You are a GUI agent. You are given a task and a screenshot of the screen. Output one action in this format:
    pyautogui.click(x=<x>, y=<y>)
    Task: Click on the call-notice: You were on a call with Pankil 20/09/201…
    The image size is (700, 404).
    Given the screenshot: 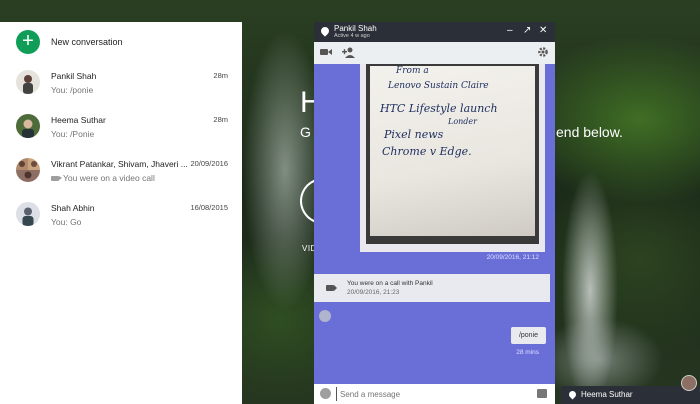 What is the action you would take?
    pyautogui.click(x=432, y=288)
    